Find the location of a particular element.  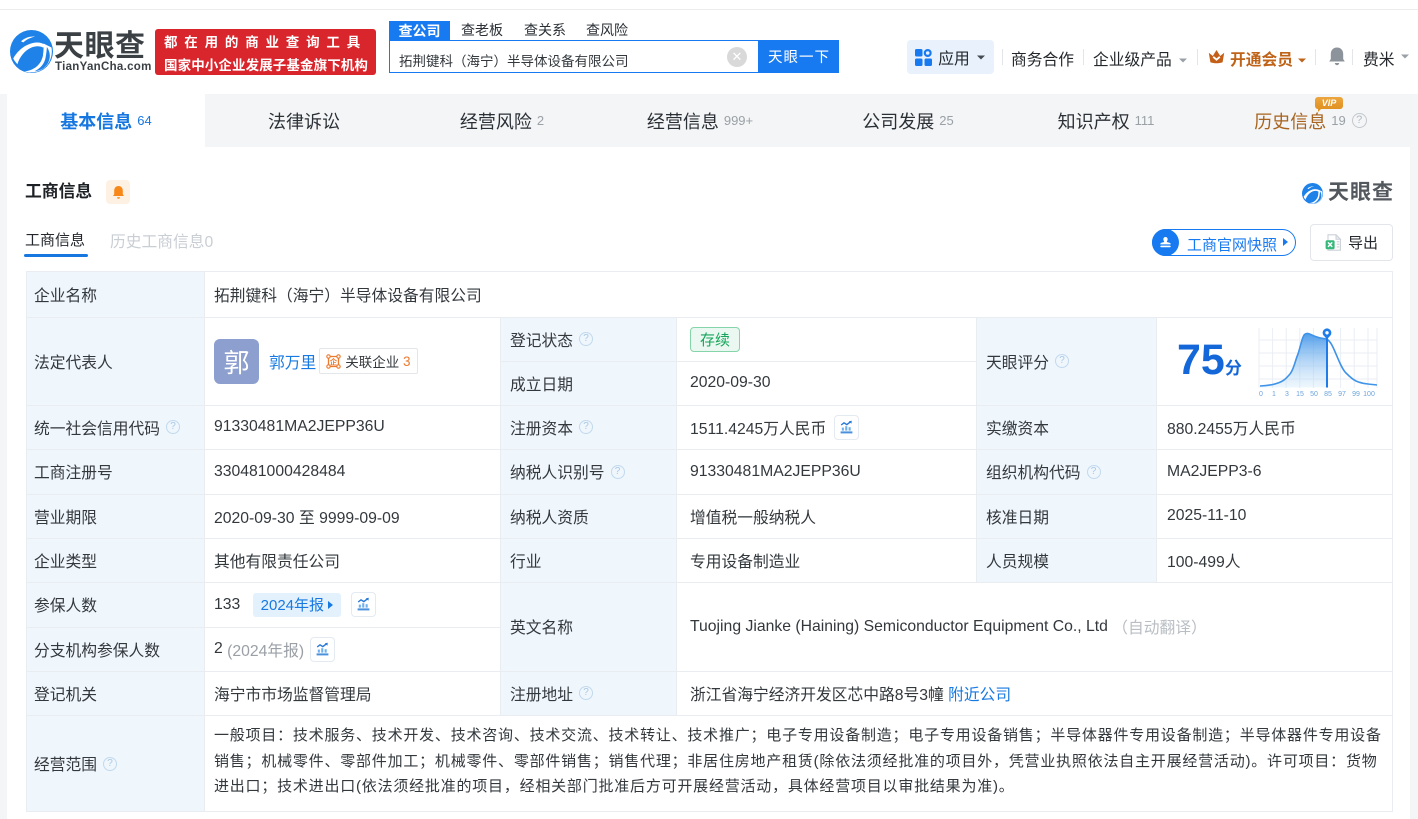

svg-text: 3 is located at coordinates (1287, 394).